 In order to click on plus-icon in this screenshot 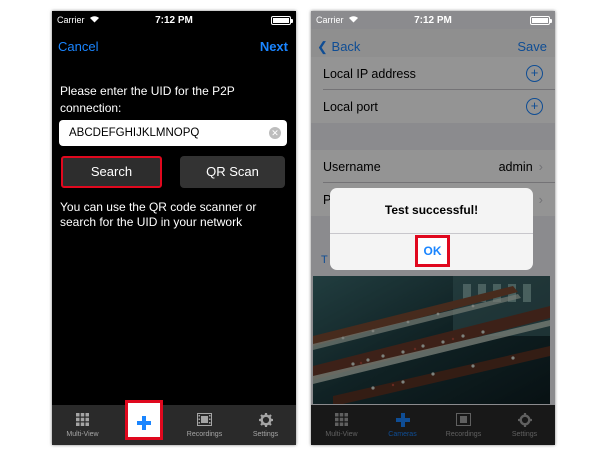, I will do `click(143, 422)`.